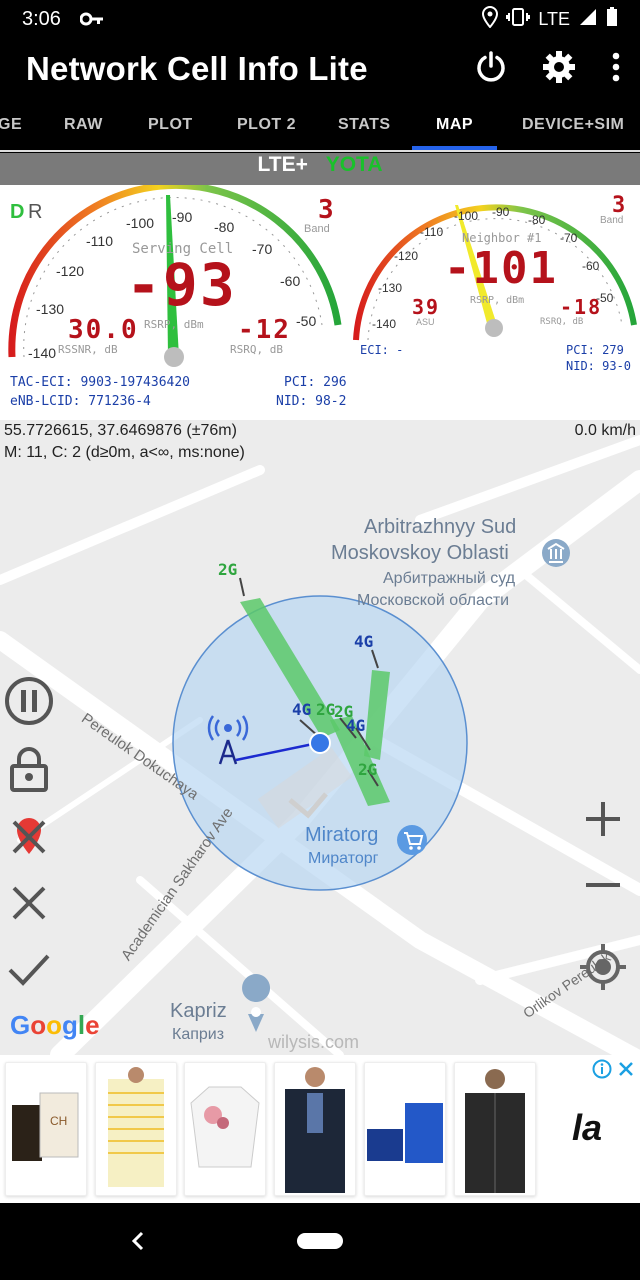 This screenshot has height=1280, width=640. What do you see at coordinates (50, 309) in the screenshot?
I see `serving-tick: -130` at bounding box center [50, 309].